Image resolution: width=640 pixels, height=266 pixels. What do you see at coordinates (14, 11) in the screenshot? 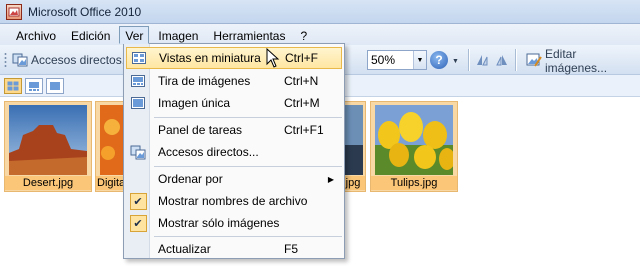
I see `picture-manager-app-icon` at bounding box center [14, 11].